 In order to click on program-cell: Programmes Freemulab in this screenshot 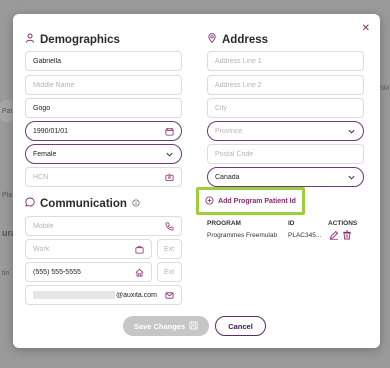, I will do `click(242, 235)`.